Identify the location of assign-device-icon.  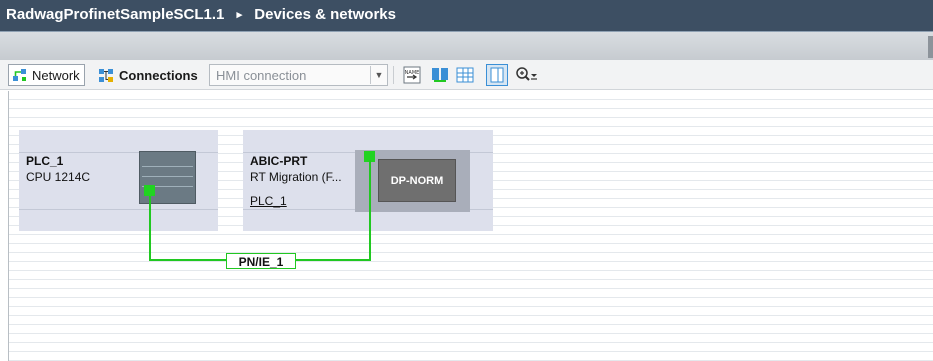
(440, 75).